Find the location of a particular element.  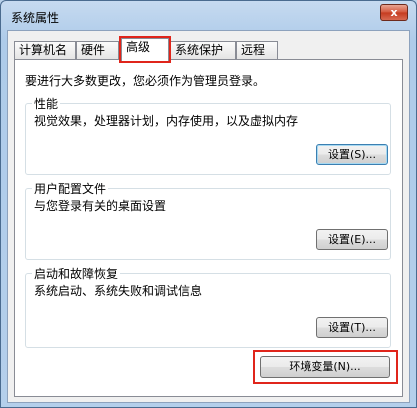

admin-notice: 要进行大多数更改，您必须作为管理员登录。 is located at coordinates (145, 81).